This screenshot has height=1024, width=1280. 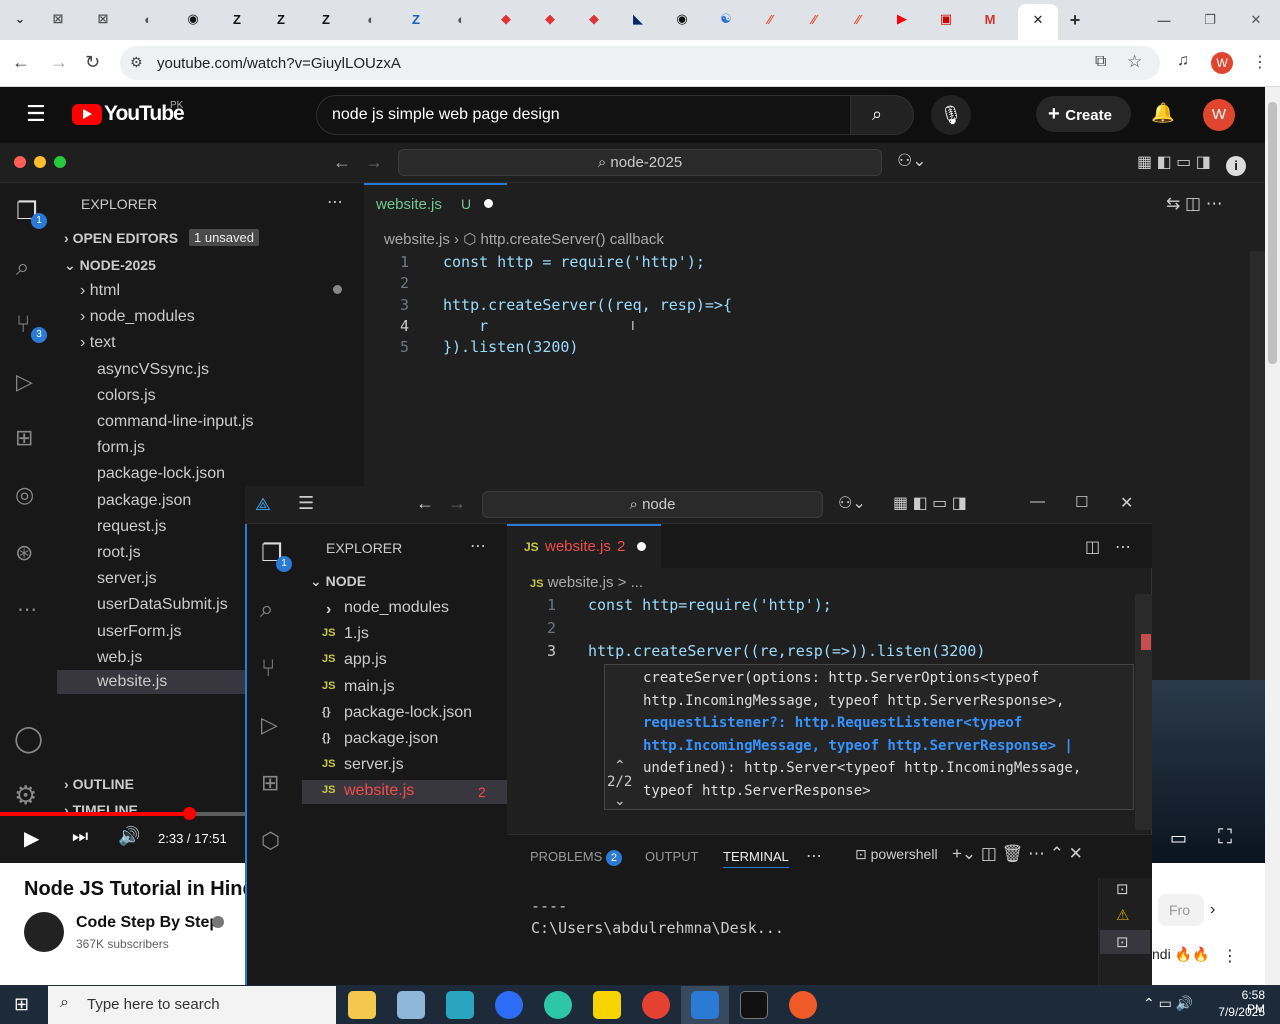 What do you see at coordinates (103, 19) in the screenshot?
I see `tab-favicon: ⊠` at bounding box center [103, 19].